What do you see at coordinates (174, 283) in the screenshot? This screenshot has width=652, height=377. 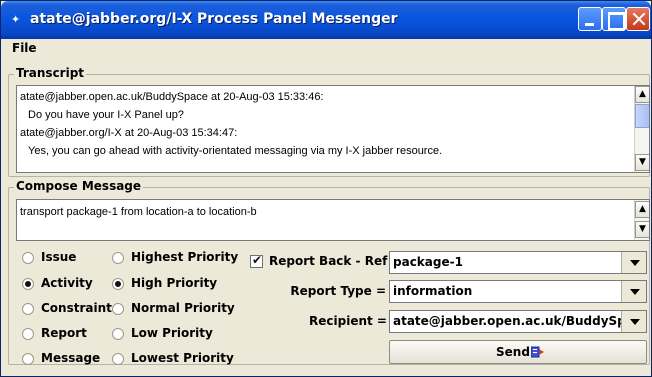 I see `radio-label: High Priority` at bounding box center [174, 283].